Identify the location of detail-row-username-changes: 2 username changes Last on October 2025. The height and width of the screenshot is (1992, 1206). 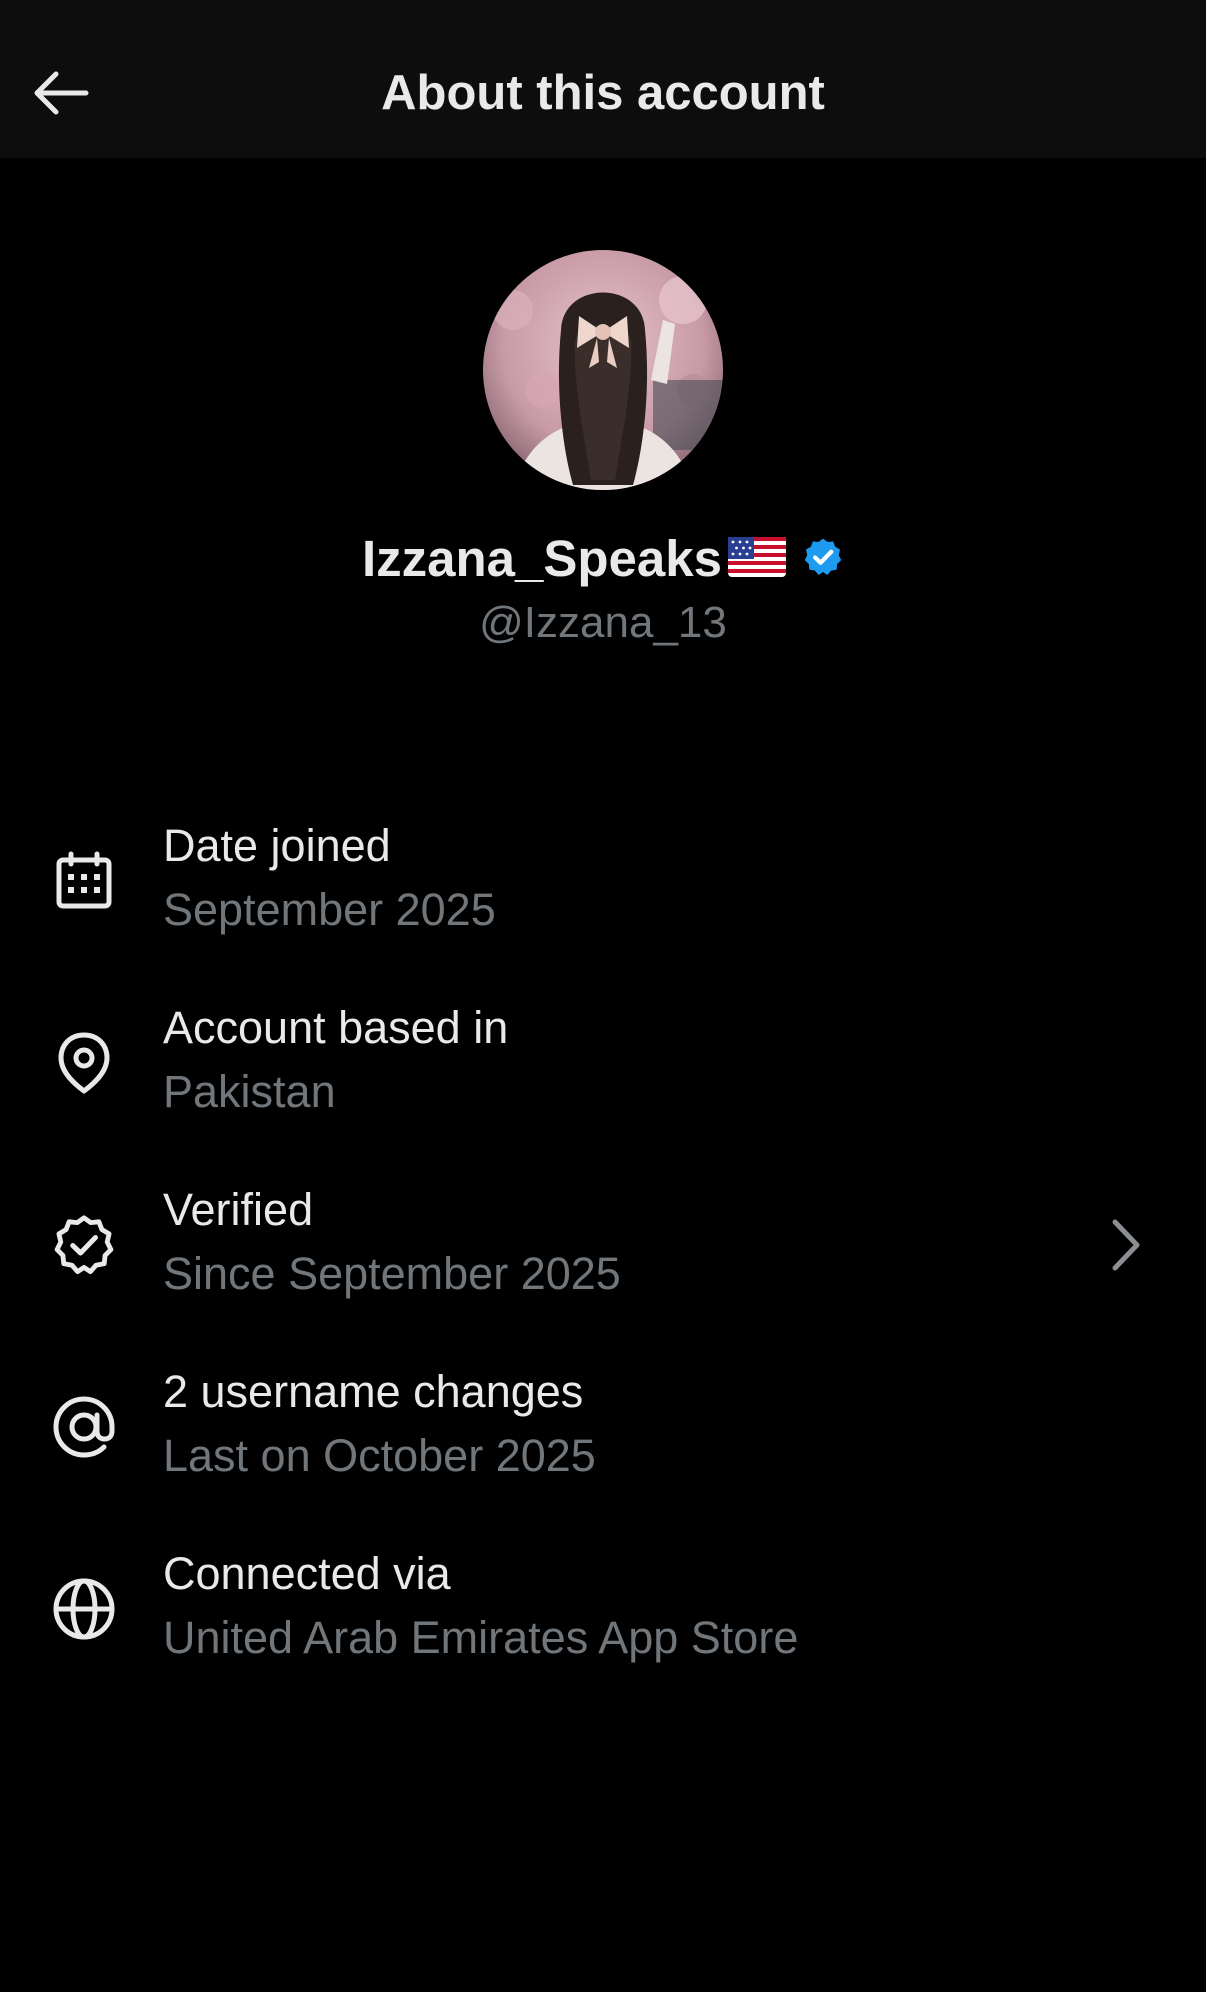
(603, 1427).